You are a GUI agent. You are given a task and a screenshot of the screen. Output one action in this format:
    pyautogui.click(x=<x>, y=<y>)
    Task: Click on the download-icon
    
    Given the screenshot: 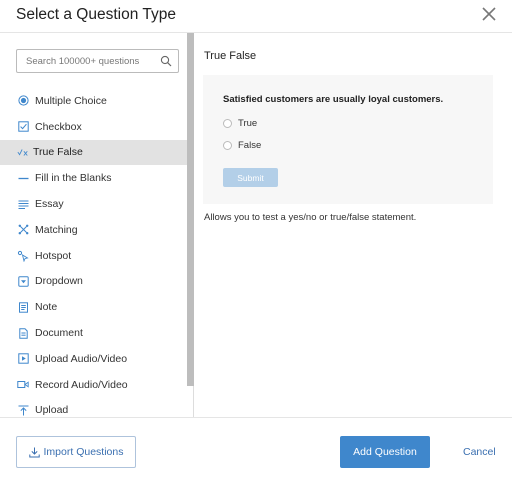 What is the action you would take?
    pyautogui.click(x=34, y=452)
    